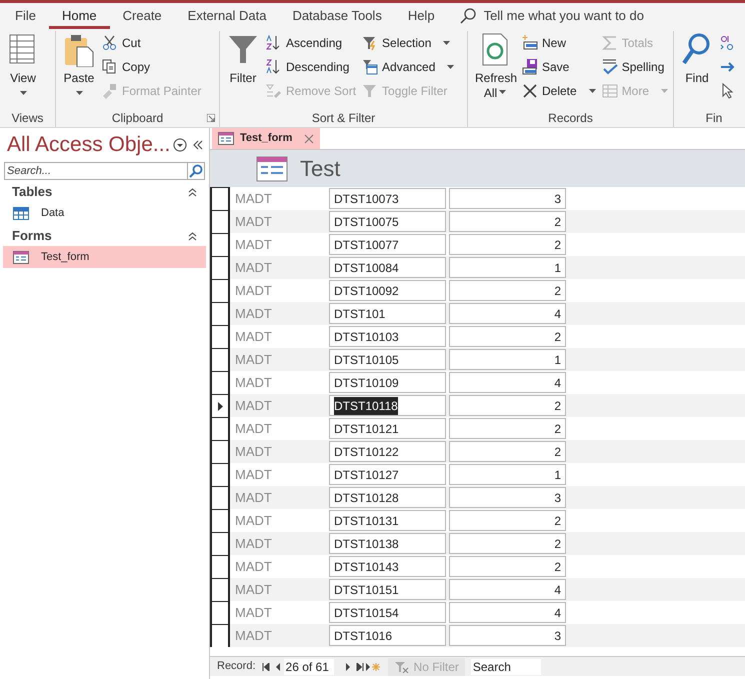  Describe the element at coordinates (79, 69) in the screenshot. I see `ribbon-button: Paste` at that location.